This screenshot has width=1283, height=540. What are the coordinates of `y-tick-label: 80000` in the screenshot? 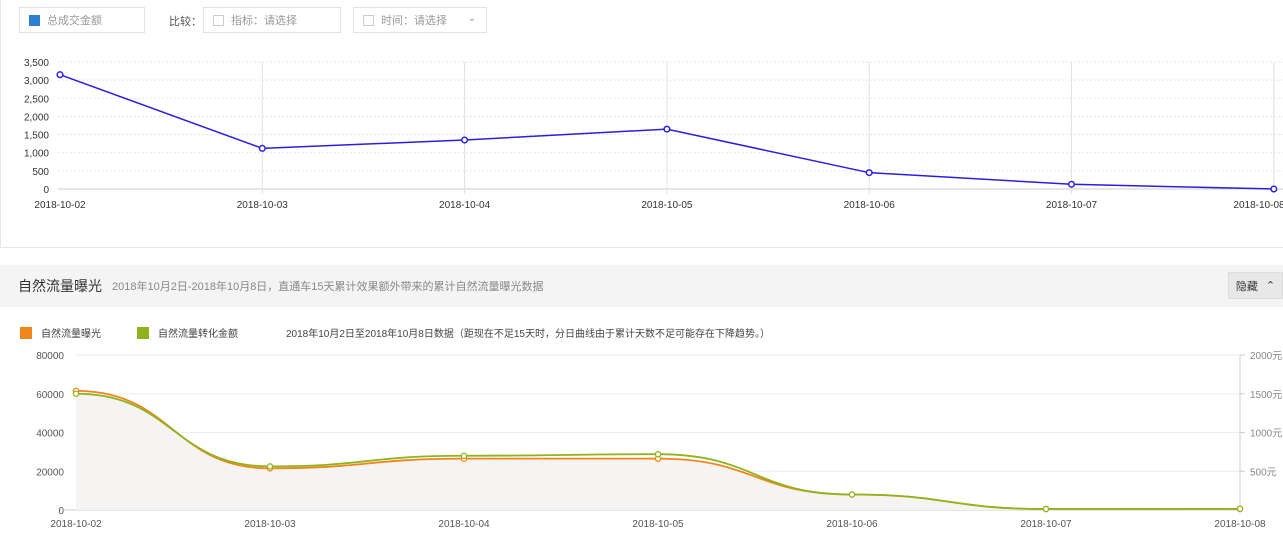 It's located at (50, 356).